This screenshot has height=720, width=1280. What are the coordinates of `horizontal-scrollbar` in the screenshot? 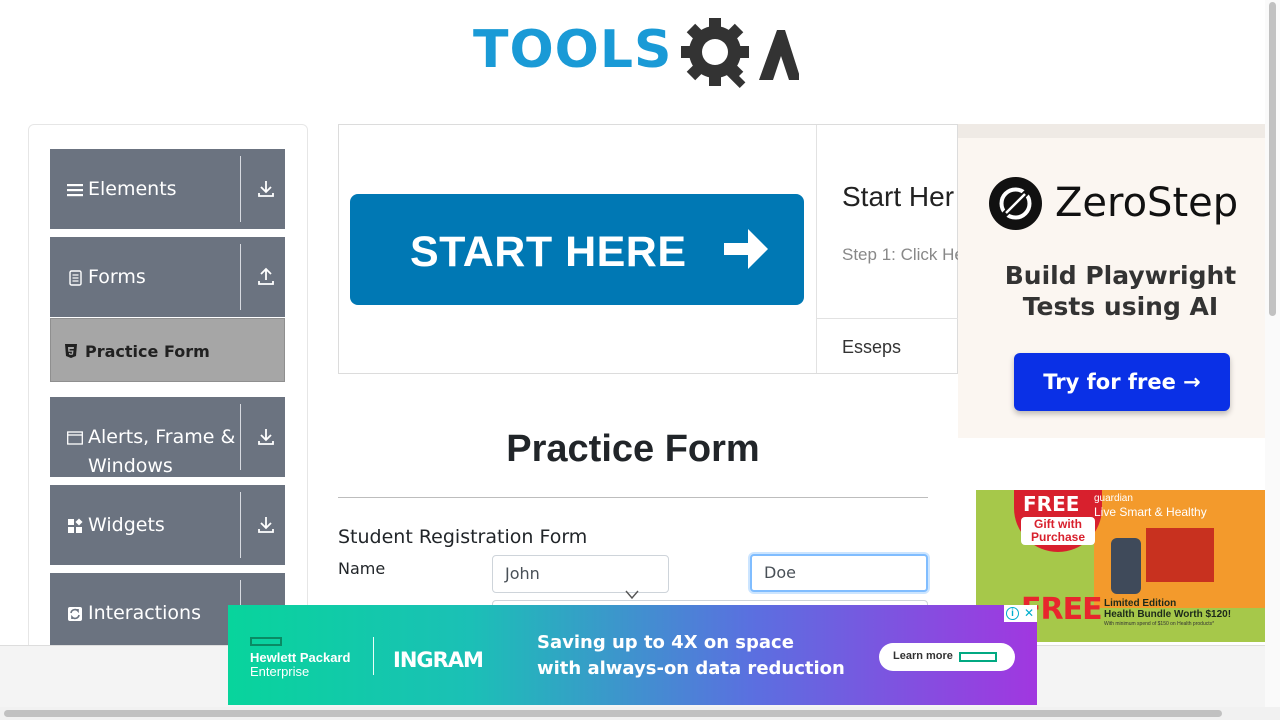 It's located at (640, 713).